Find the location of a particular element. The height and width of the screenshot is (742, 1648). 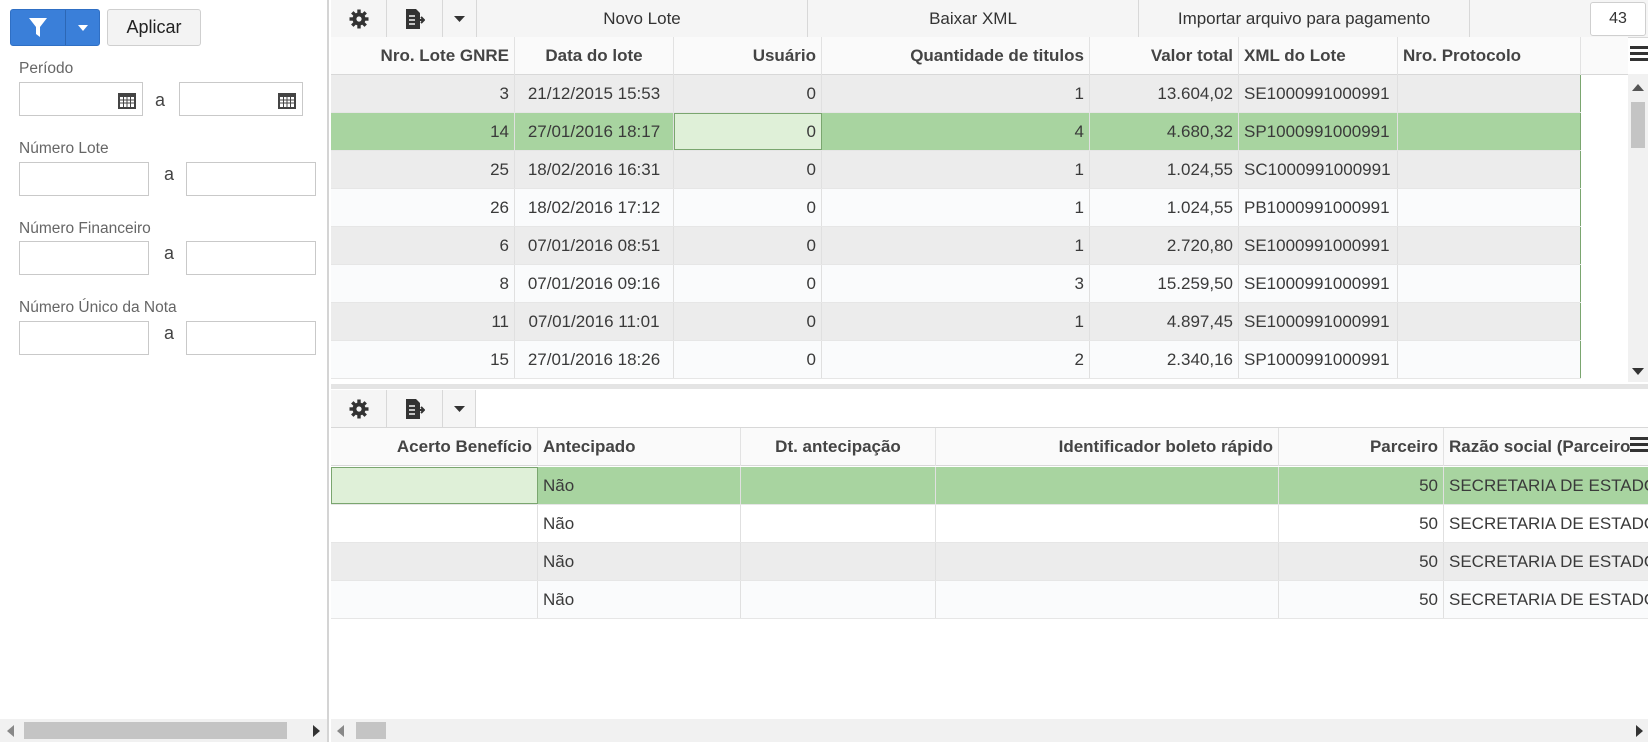

top-export-dropdown-button is located at coordinates (460, 18).